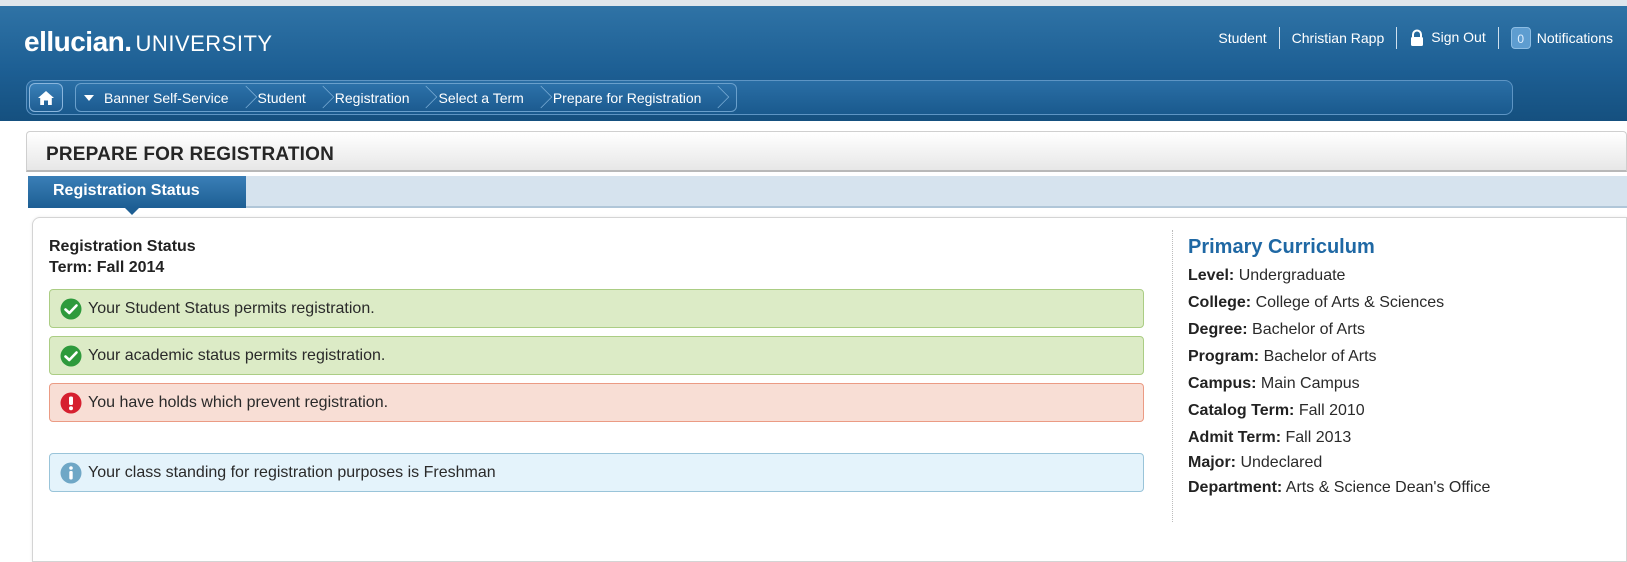  I want to click on sign-out-link: Sign Out, so click(1447, 37).